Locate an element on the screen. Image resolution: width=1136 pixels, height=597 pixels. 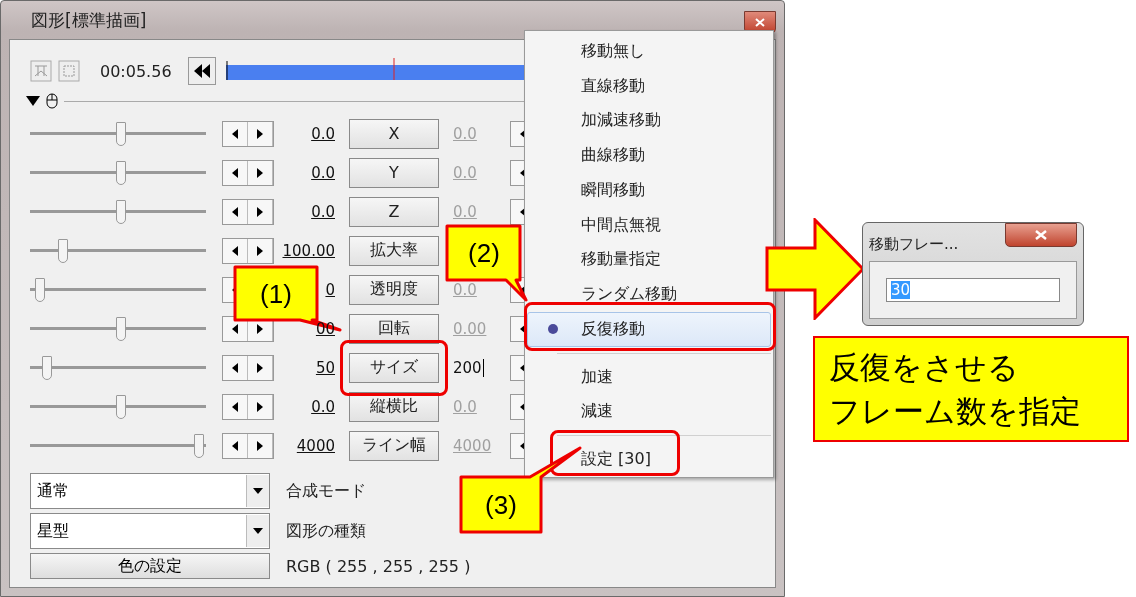
value-text: 0 is located at coordinates (330, 289).